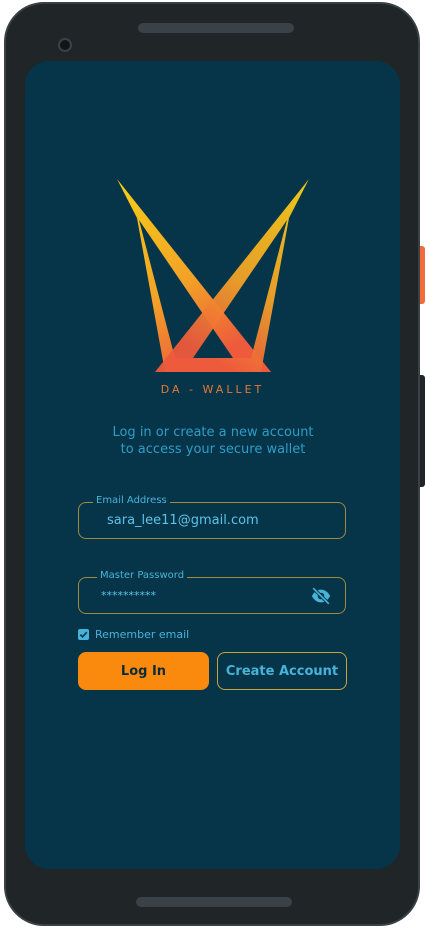 The height and width of the screenshot is (933, 425). I want to click on remember-email-checkbox, so click(83, 634).